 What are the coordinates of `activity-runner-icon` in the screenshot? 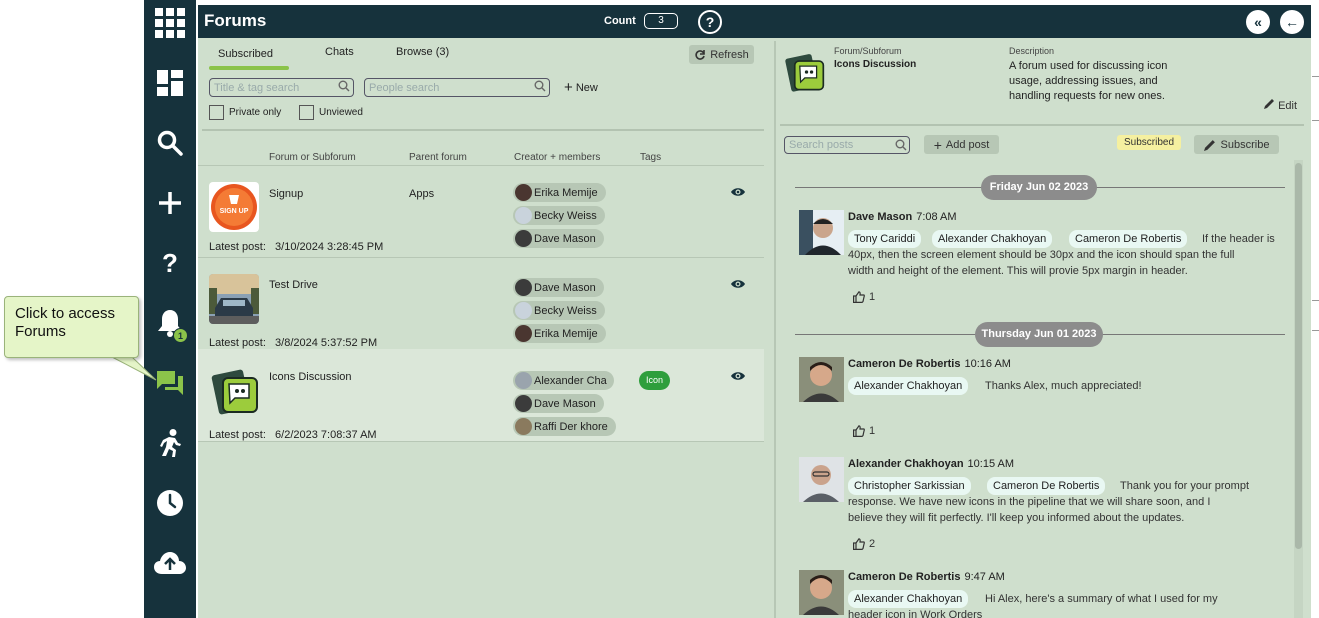 It's located at (170, 443).